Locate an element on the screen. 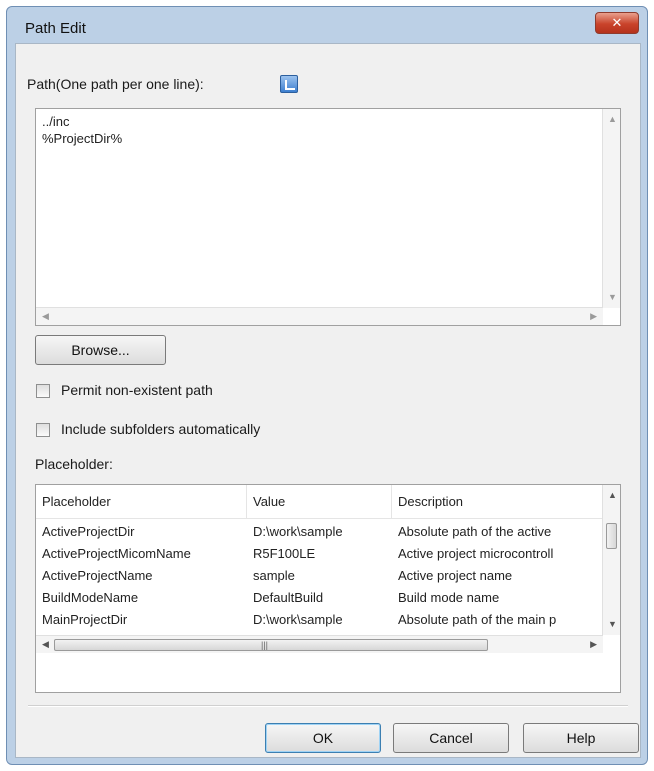 This screenshot has width=654, height=771. path-text: ../inc %ProjectDir% is located at coordinates (82, 130).